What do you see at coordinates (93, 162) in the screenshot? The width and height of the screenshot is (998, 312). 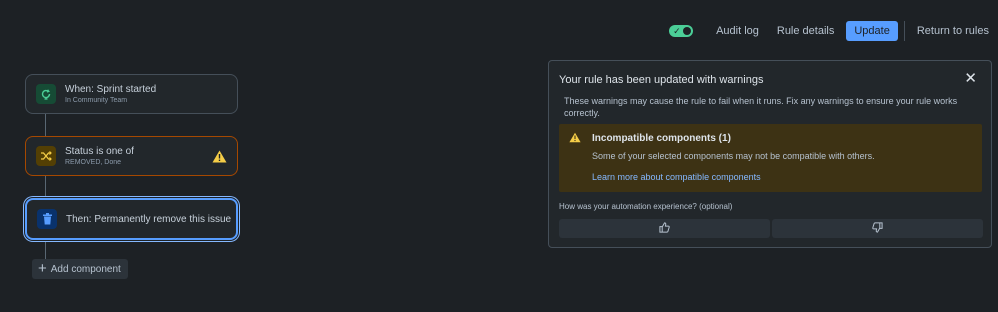 I see `condition-subtitle: REMOVED, Done` at bounding box center [93, 162].